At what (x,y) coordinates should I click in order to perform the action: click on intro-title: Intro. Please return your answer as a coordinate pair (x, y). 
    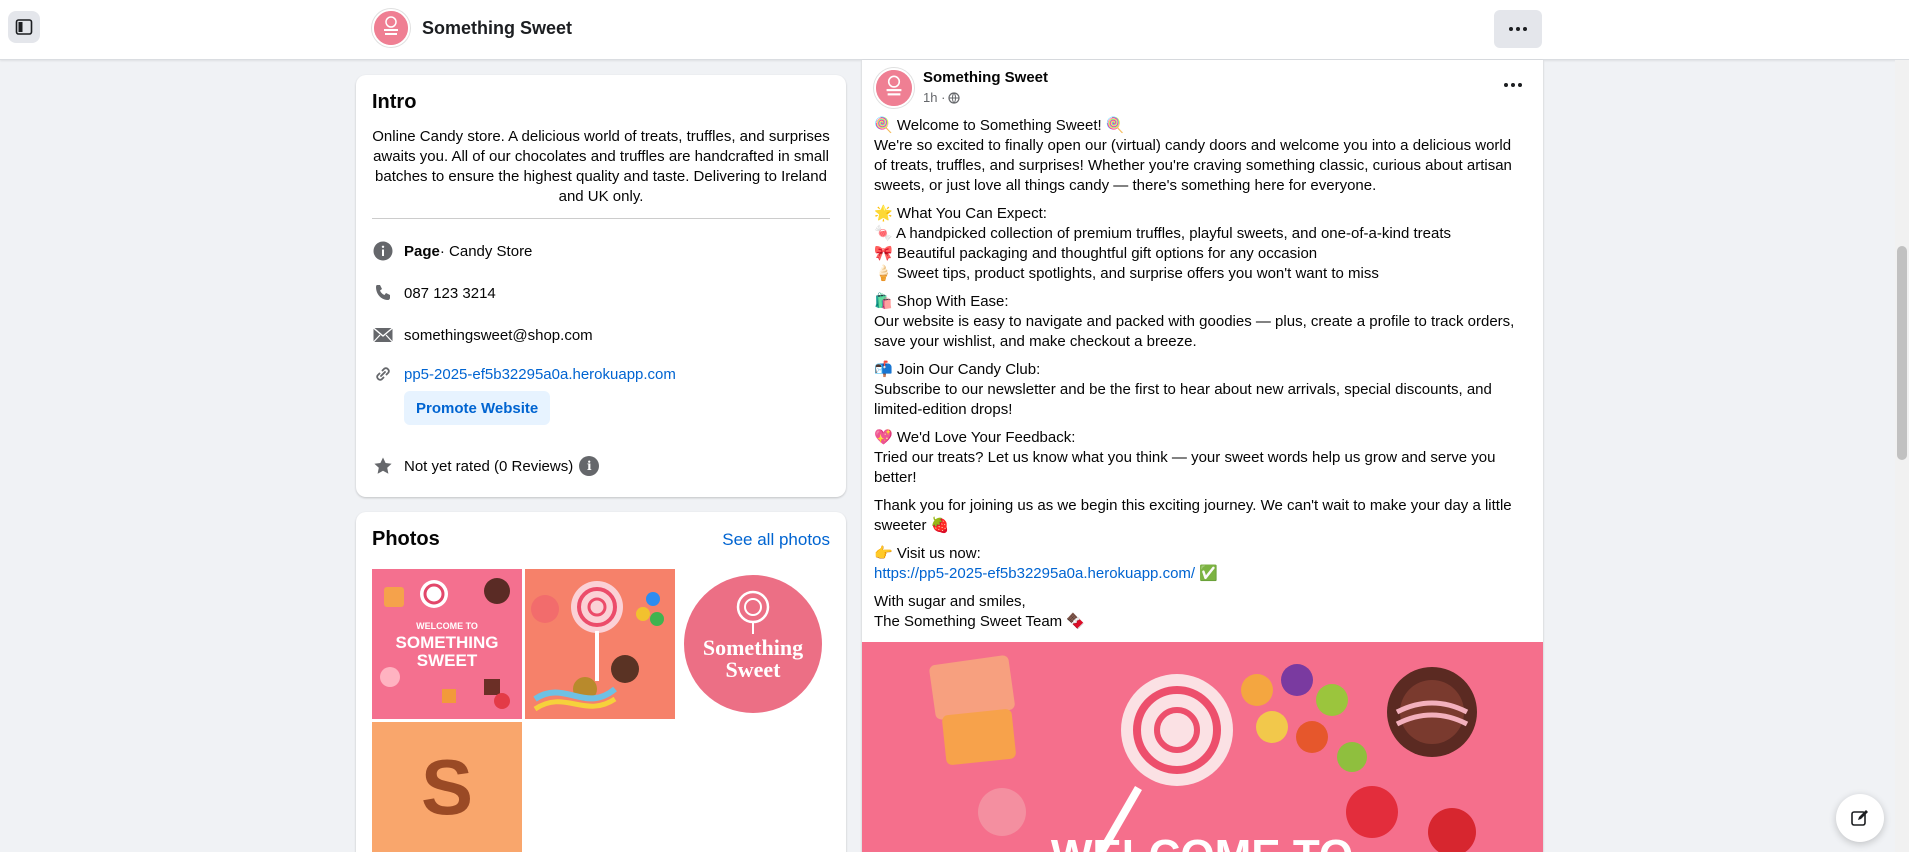
    Looking at the image, I should click on (394, 102).